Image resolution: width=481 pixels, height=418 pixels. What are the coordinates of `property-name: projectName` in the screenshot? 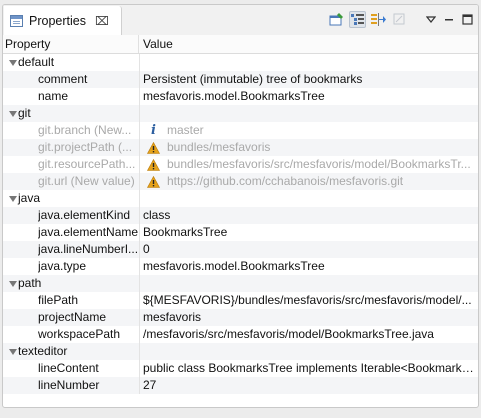 It's located at (72, 317).